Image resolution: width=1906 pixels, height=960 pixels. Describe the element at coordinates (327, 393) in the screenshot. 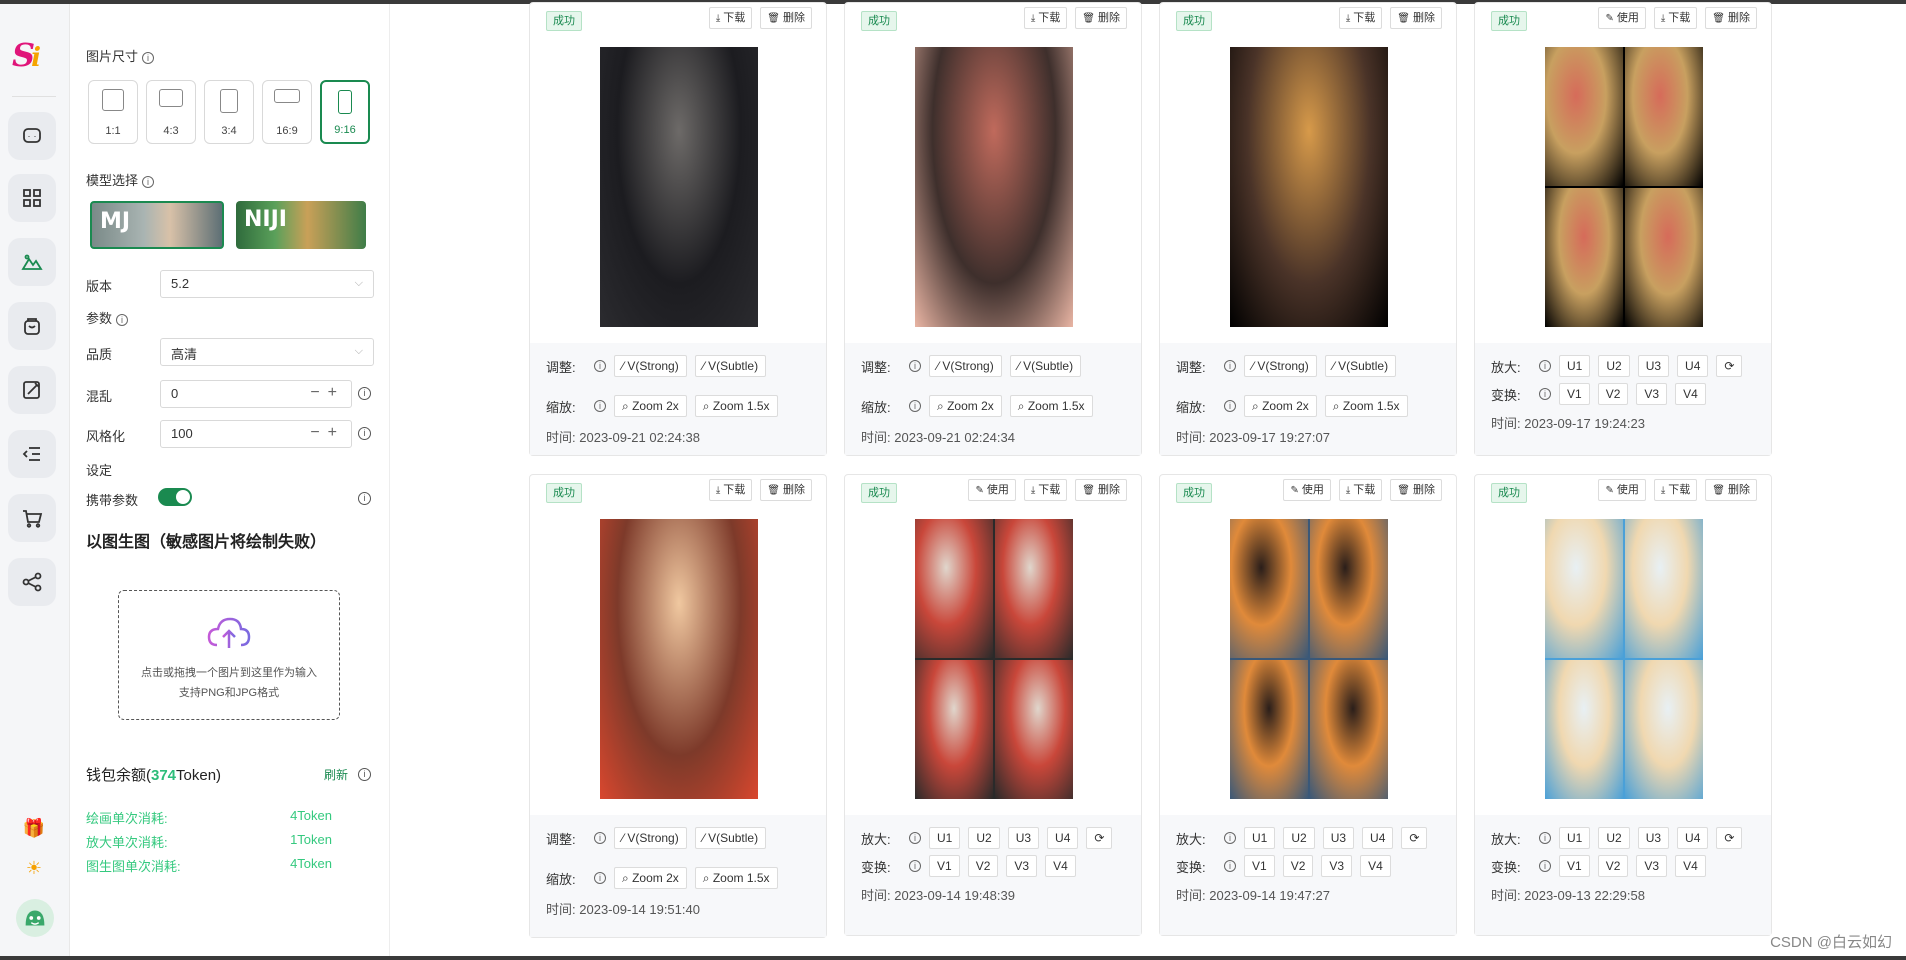

I see `stepper-controls: −+` at that location.